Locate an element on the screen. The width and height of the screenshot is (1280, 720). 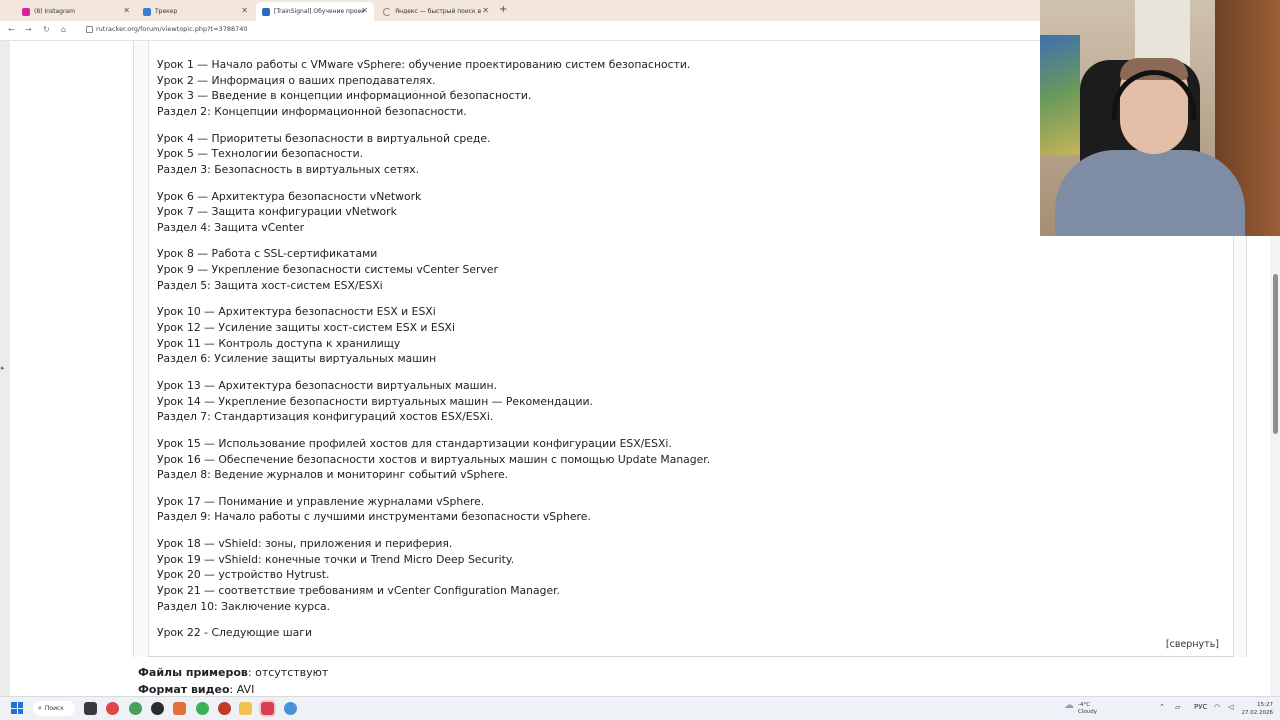
system-clock: 15:27 27.02.2026 is located at coordinates (1257, 709).